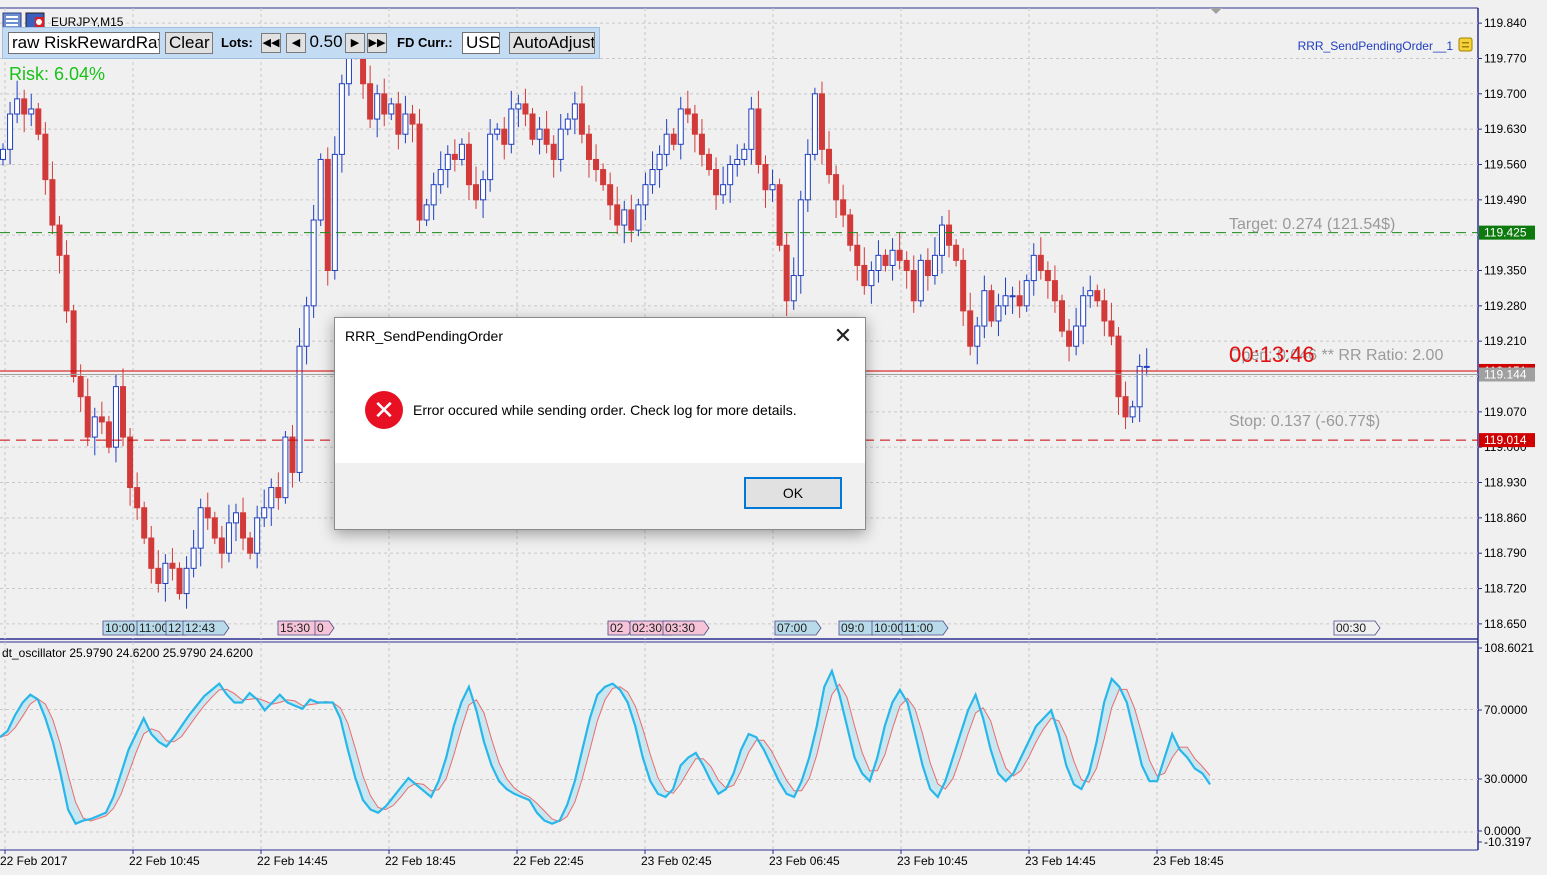  Describe the element at coordinates (84, 43) in the screenshot. I see `draw-risk-reward-button: raw RiskRewardRati` at that location.